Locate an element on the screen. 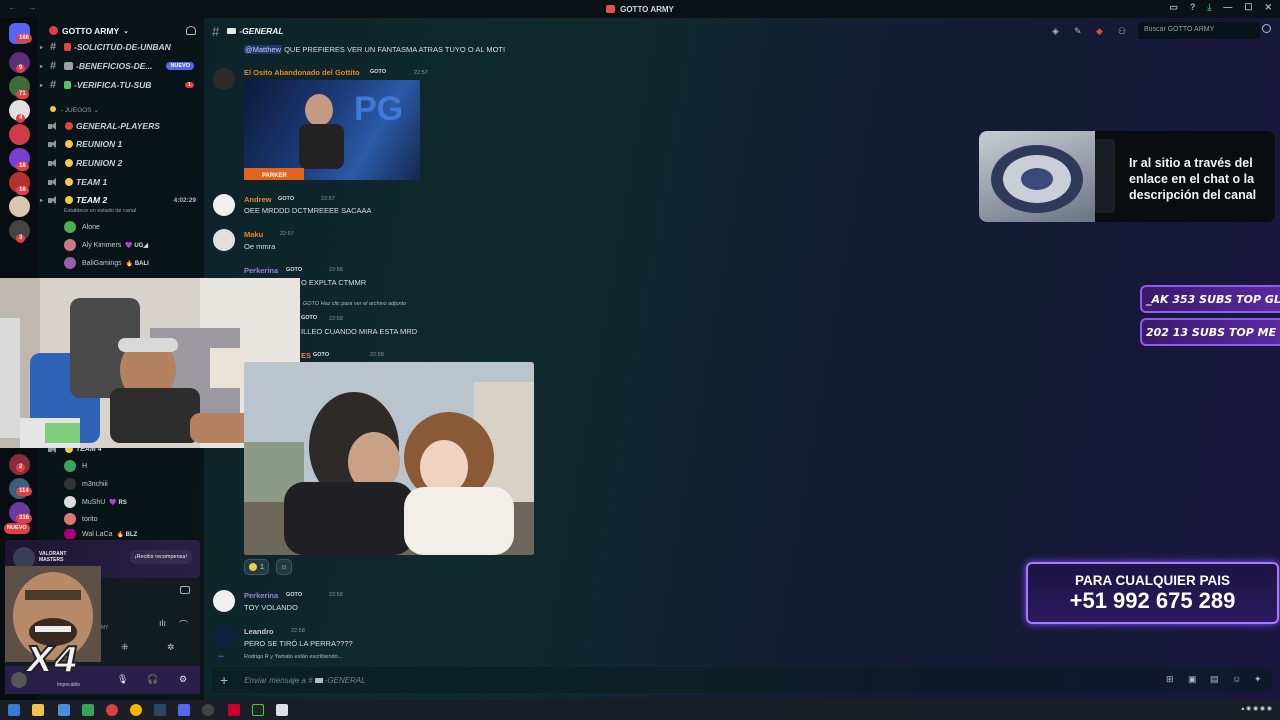 This screenshot has width=1280, height=720. soundboard-icon: ✲ is located at coordinates (171, 647).